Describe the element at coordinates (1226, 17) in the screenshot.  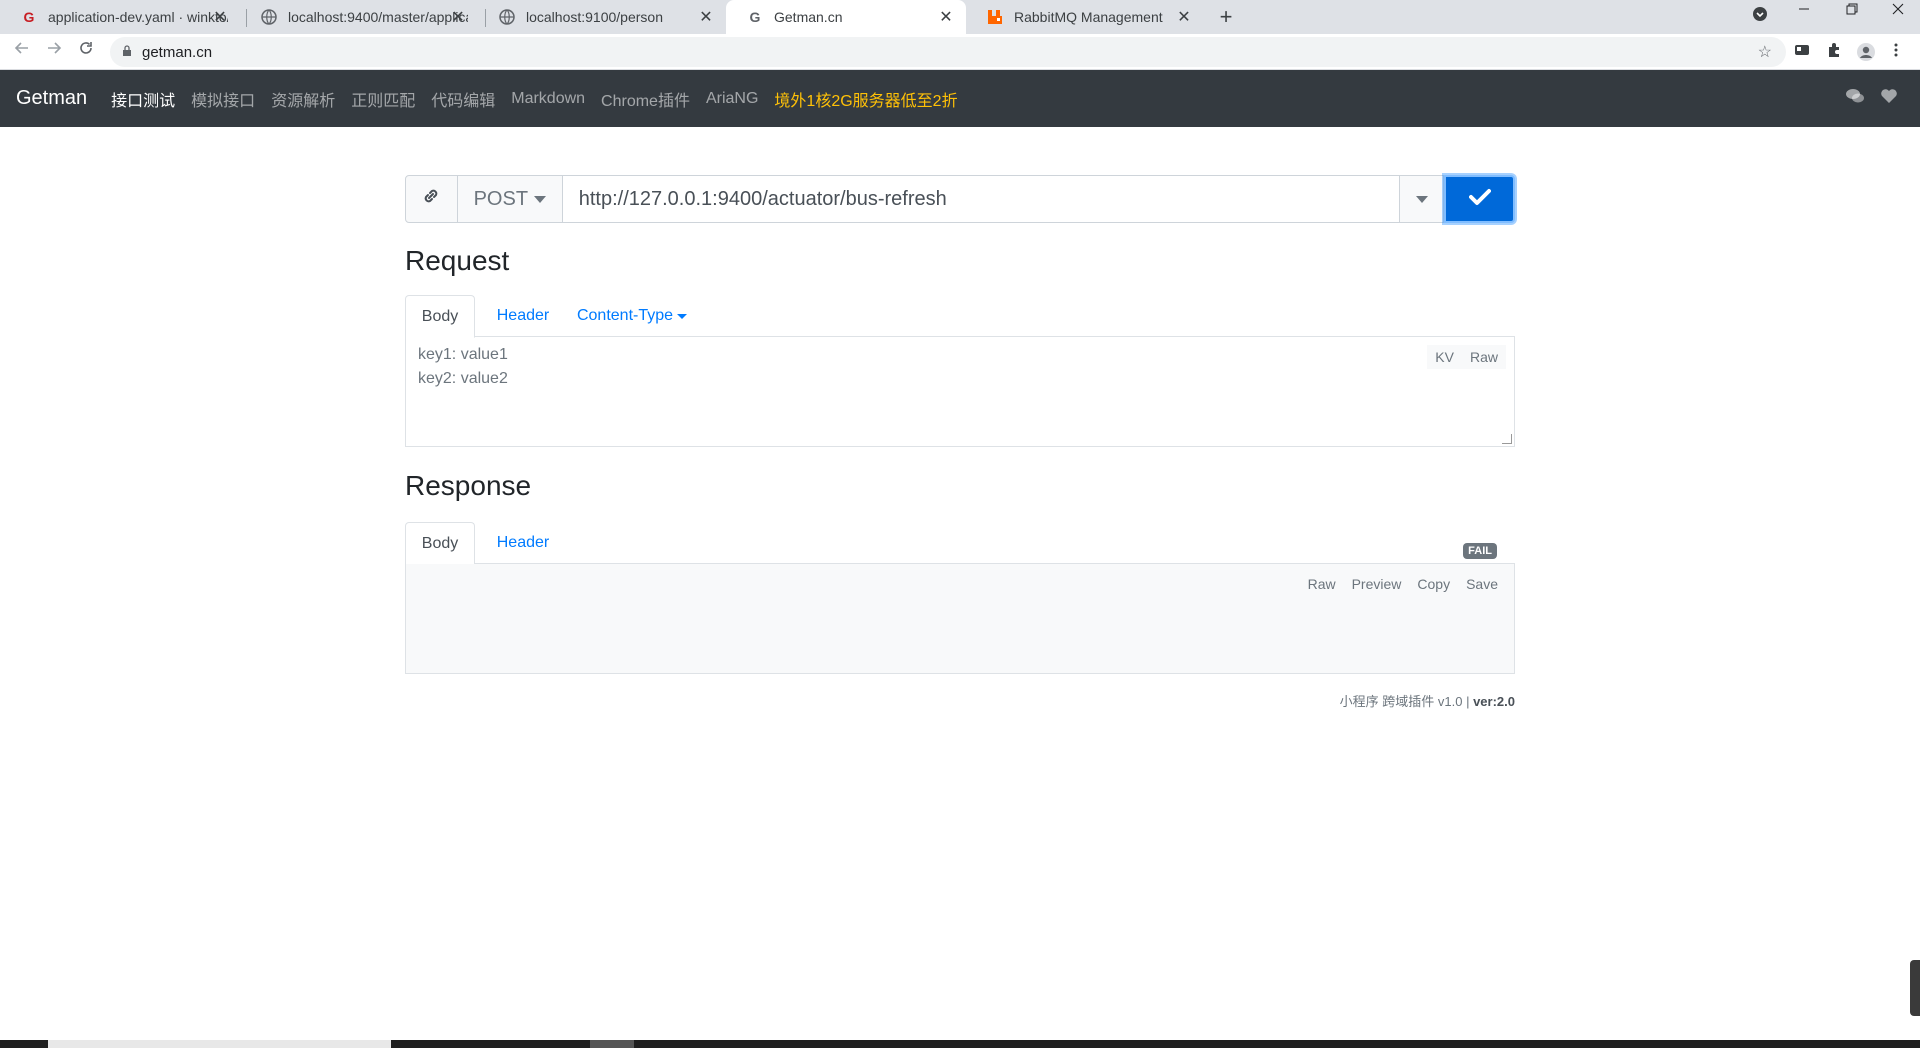
I see `new-tab-button: +` at that location.